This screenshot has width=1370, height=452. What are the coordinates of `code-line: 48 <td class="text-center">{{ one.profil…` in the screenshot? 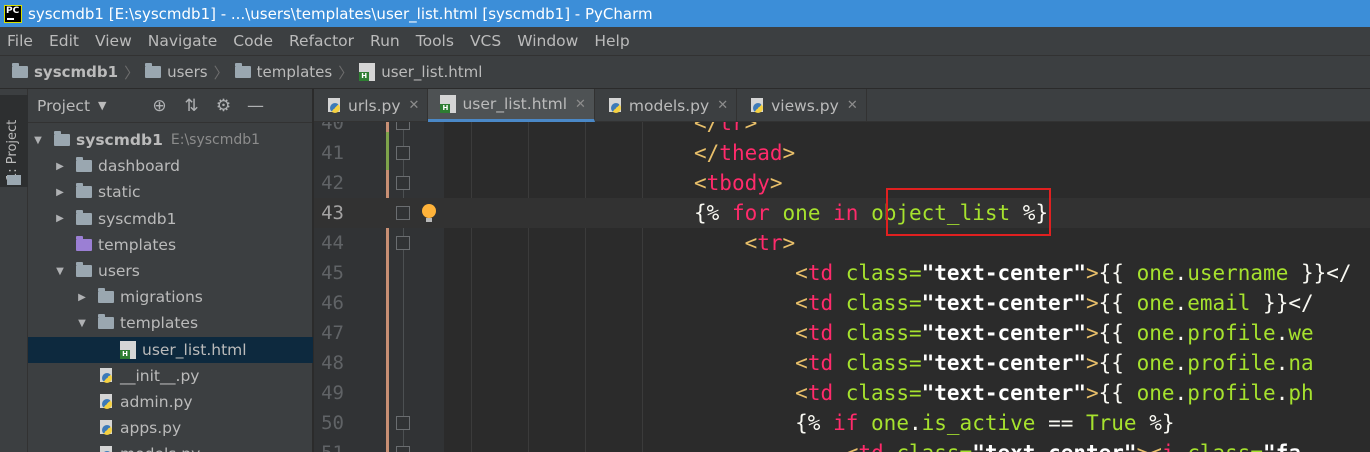 It's located at (842, 363).